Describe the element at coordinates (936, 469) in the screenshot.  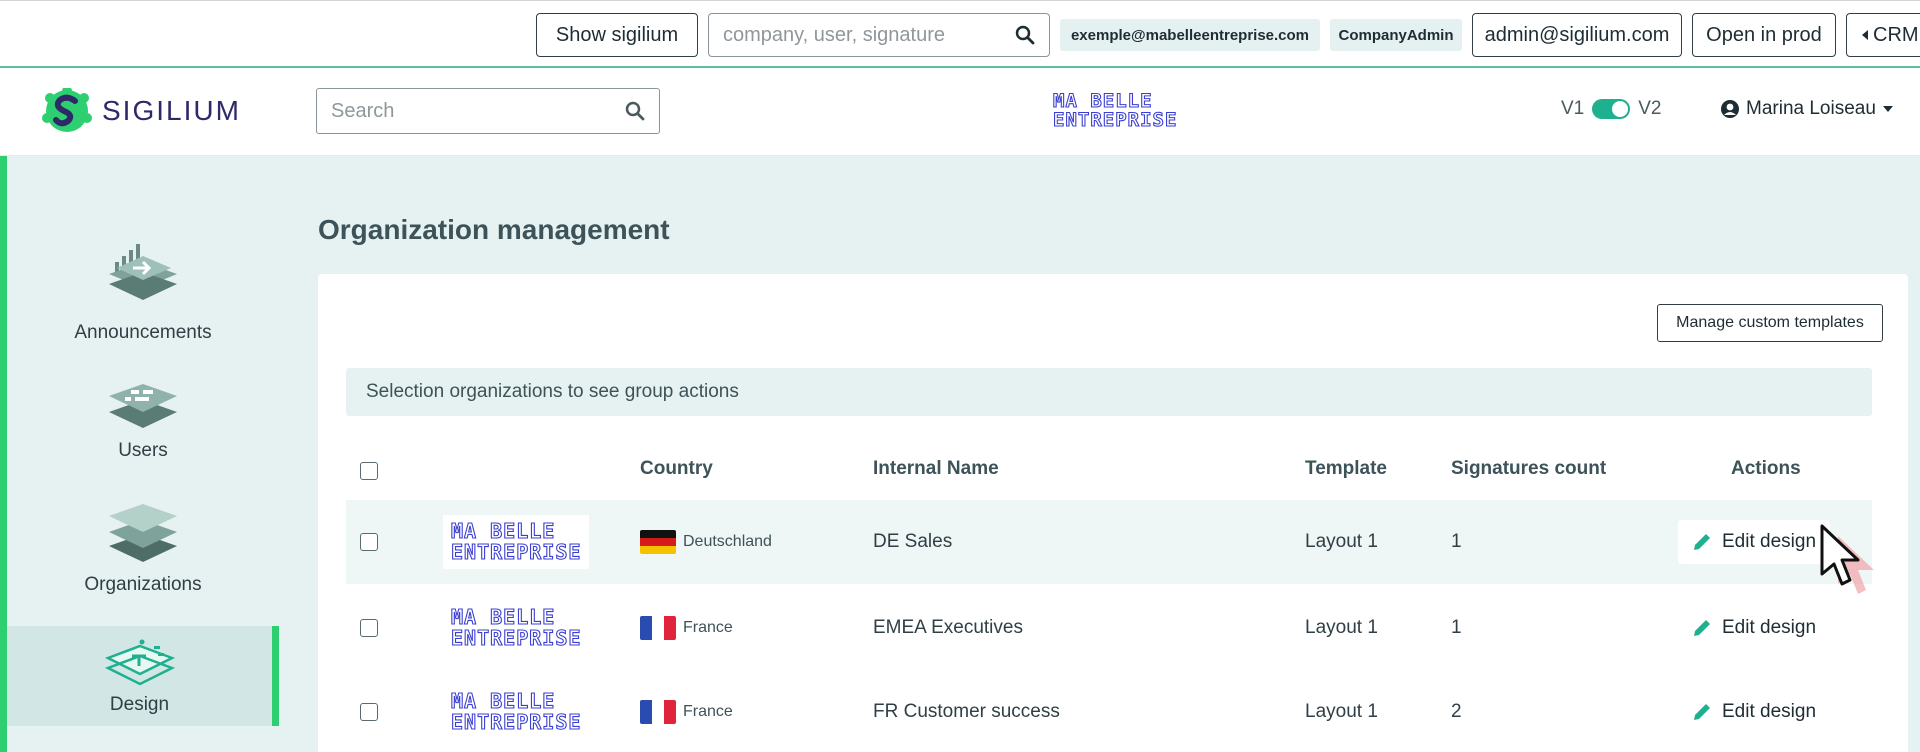
I see `column-header-internal-name: Internal Name` at that location.